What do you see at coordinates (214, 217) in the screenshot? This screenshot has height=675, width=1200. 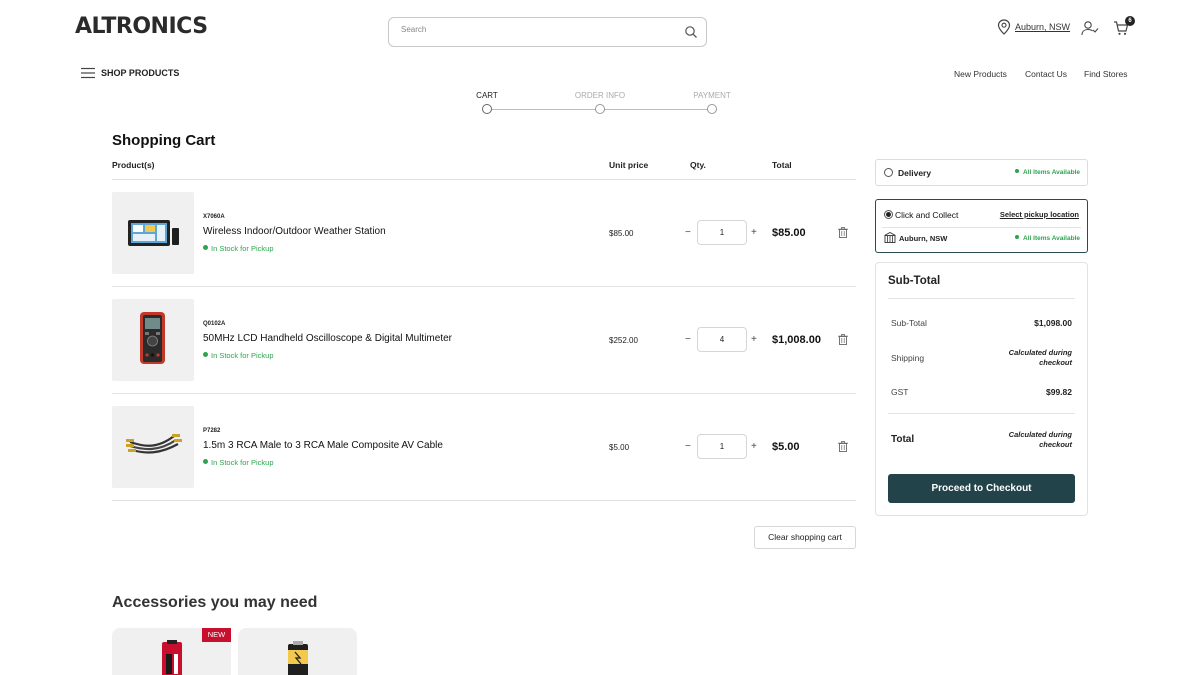 I see `product-sku: X7060A` at bounding box center [214, 217].